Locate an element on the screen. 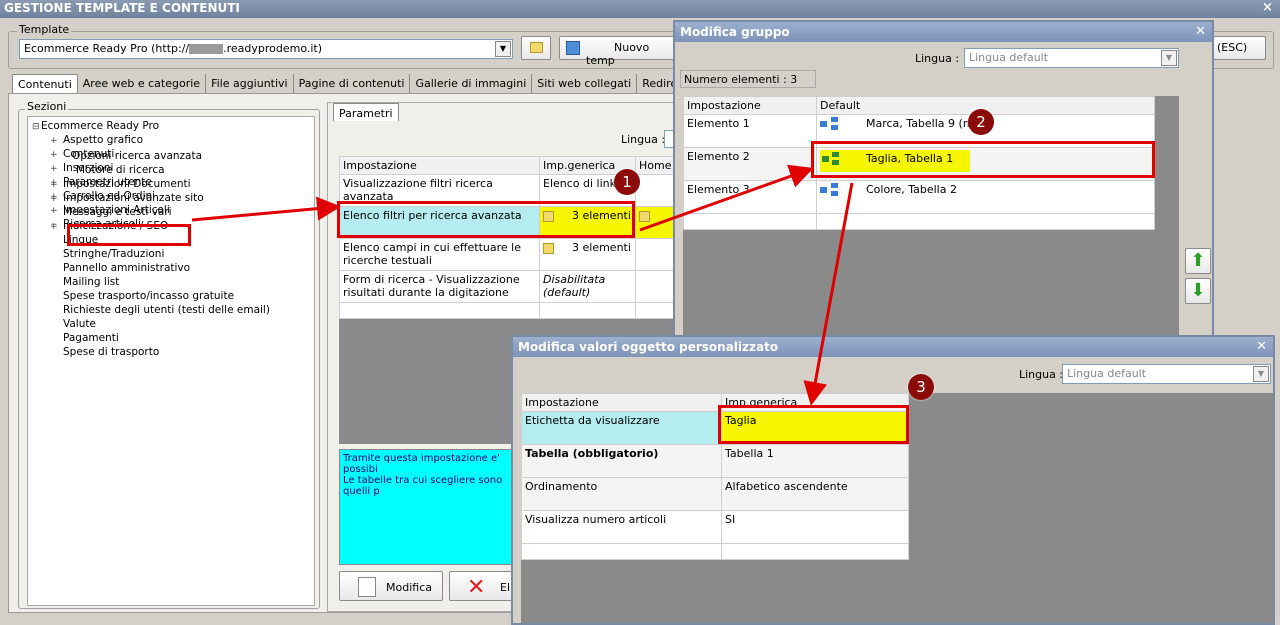 The height and width of the screenshot is (625, 1280). step-badge-2: 2 is located at coordinates (981, 122).